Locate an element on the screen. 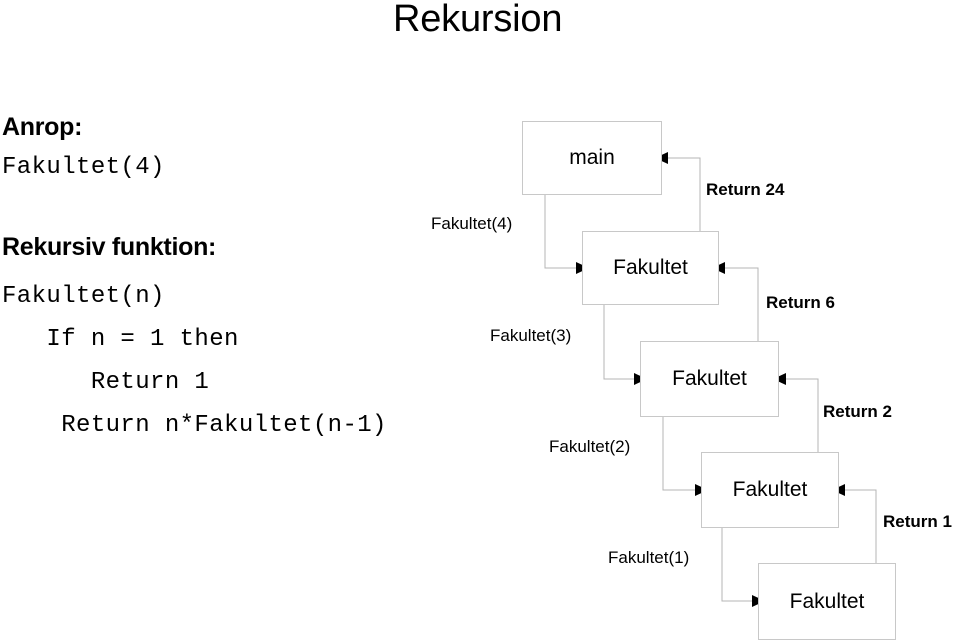  return-label-2: Return 2 is located at coordinates (857, 411).